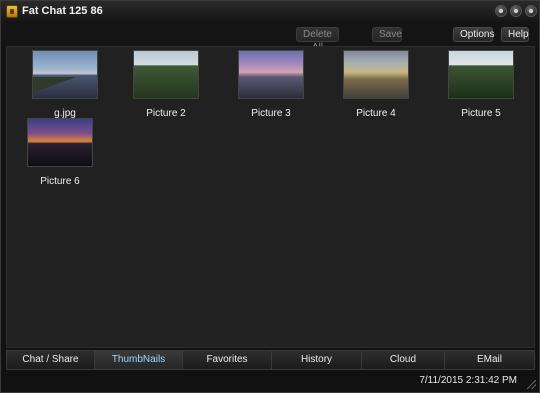  What do you see at coordinates (62, 11) in the screenshot?
I see `window-title: Fat Chat 125 86` at bounding box center [62, 11].